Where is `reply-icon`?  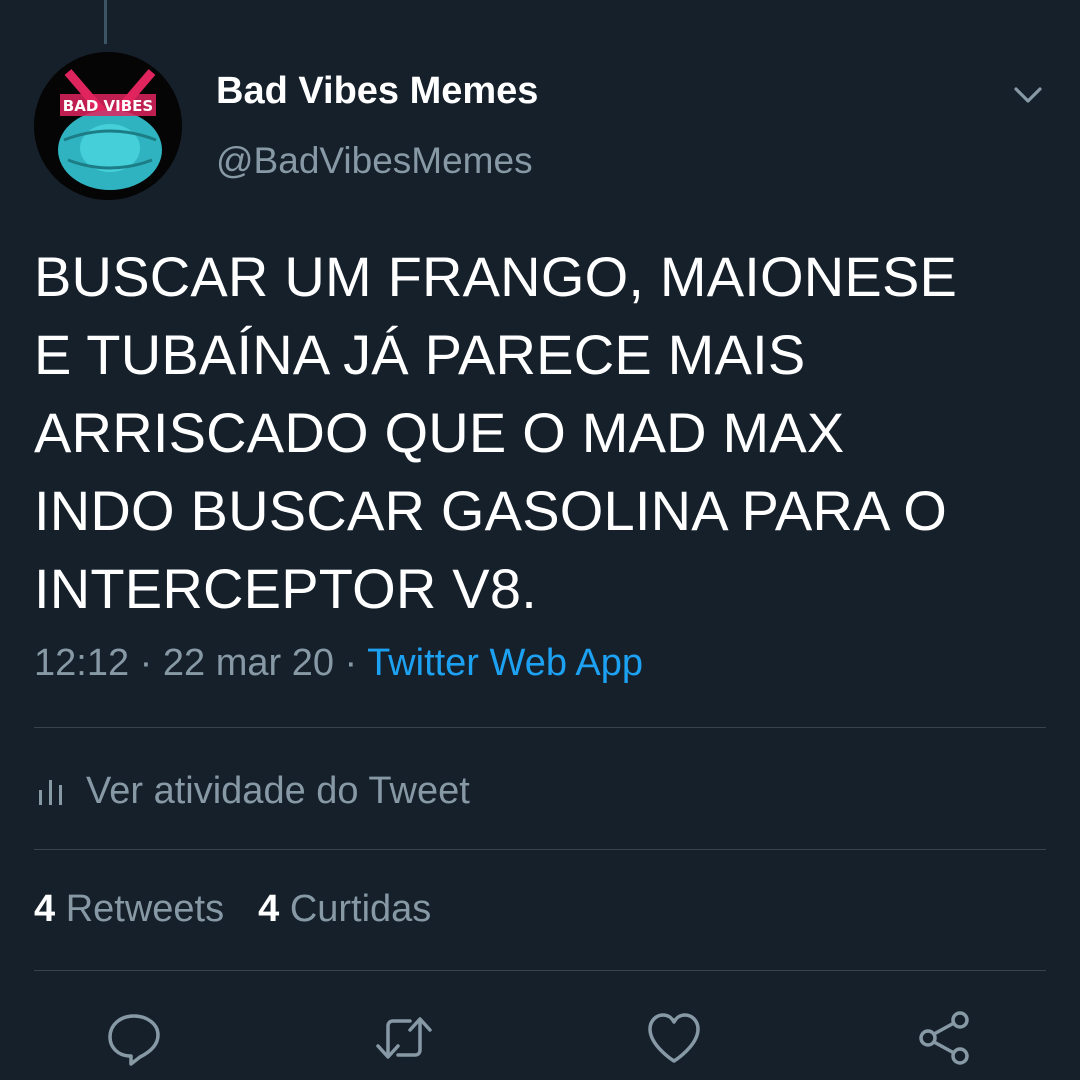 reply-icon is located at coordinates (134, 1038).